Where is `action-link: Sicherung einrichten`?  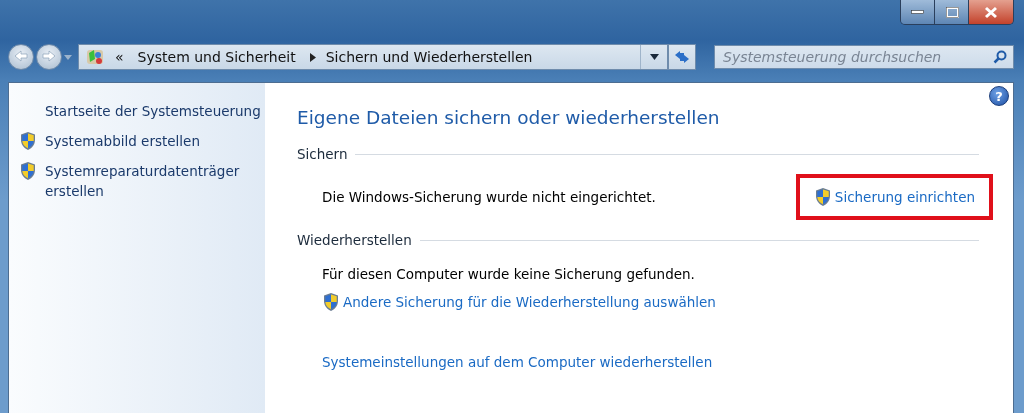
action-link: Sicherung einrichten is located at coordinates (894, 197).